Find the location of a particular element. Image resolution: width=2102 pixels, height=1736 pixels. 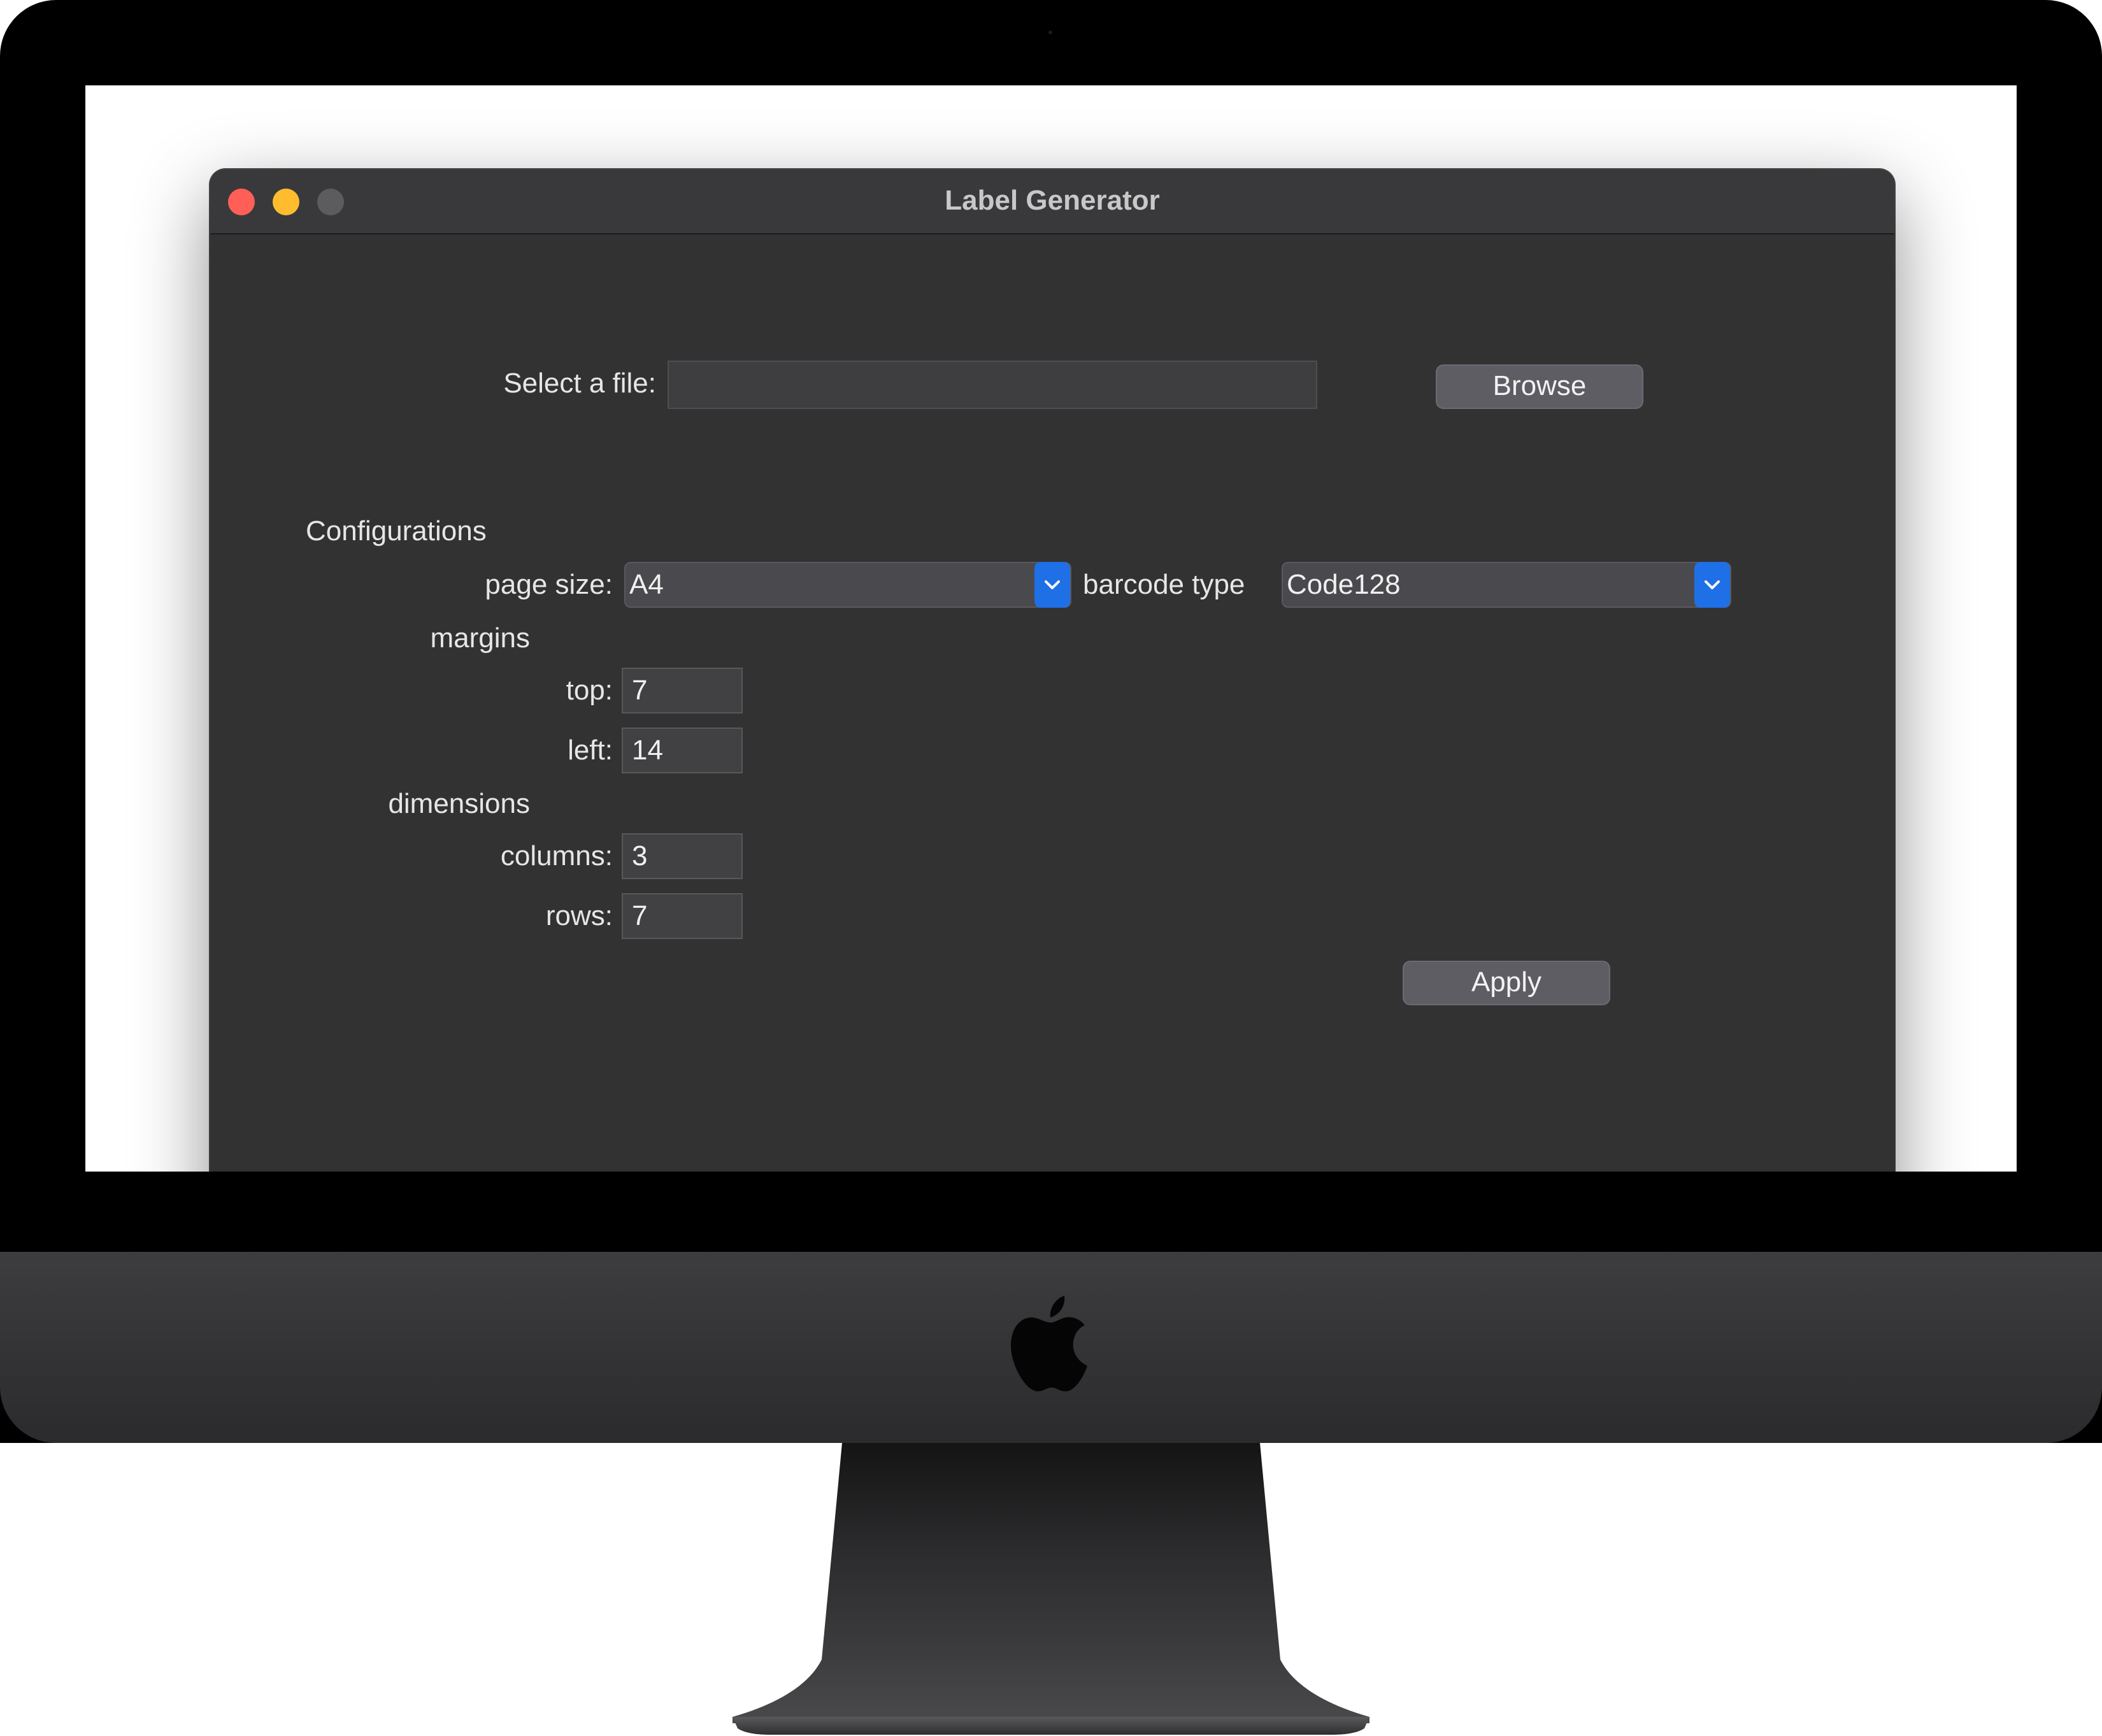

monitor-chin is located at coordinates (1051, 1347).